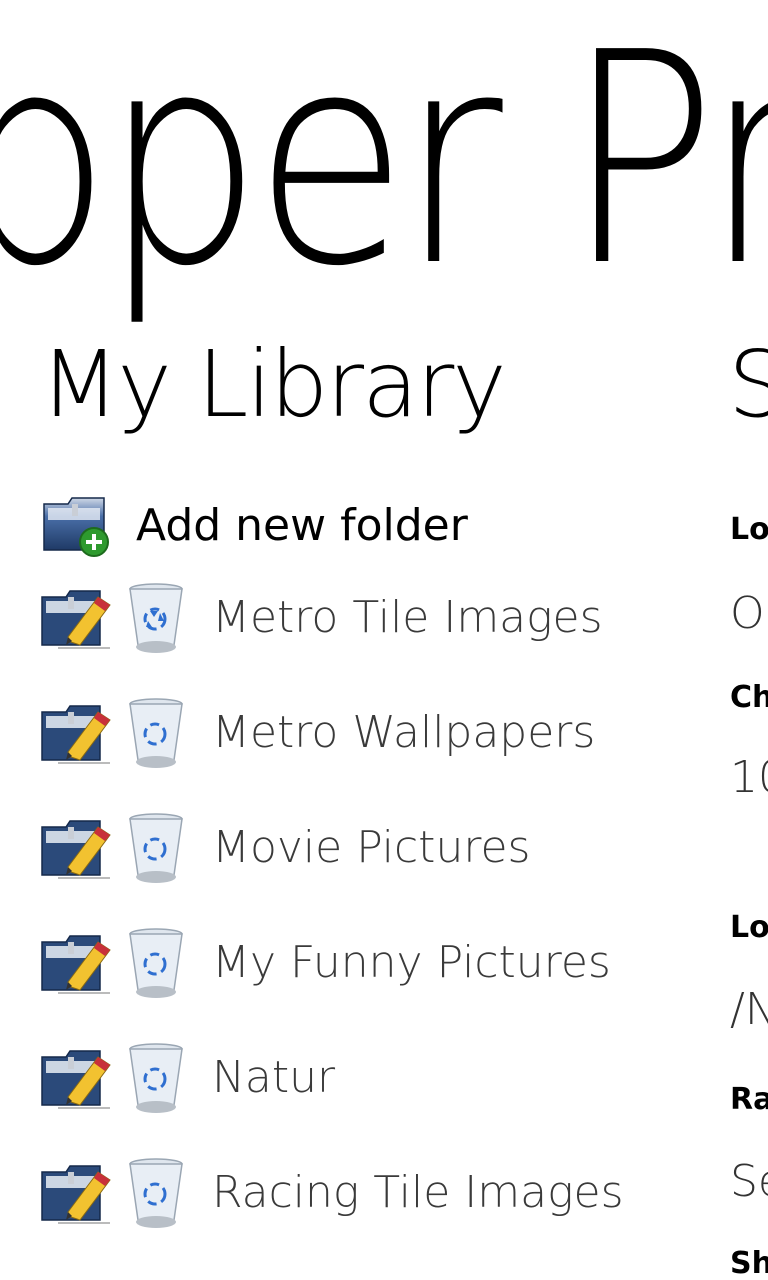 Image resolution: width=768 pixels, height=1280 pixels. Describe the element at coordinates (749, 1263) in the screenshot. I see `setting-label: Sh` at that location.